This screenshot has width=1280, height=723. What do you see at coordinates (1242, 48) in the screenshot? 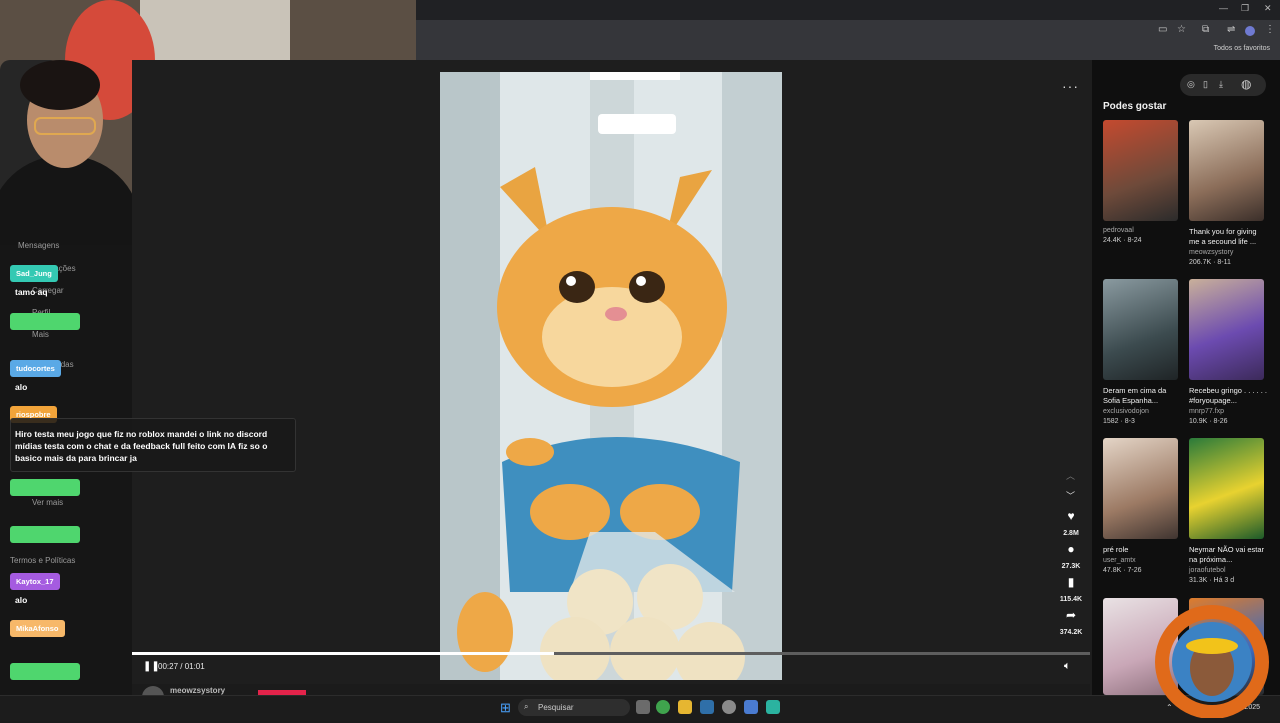
I see `all-bookmarks-link: Todos os favoritos` at bounding box center [1242, 48].